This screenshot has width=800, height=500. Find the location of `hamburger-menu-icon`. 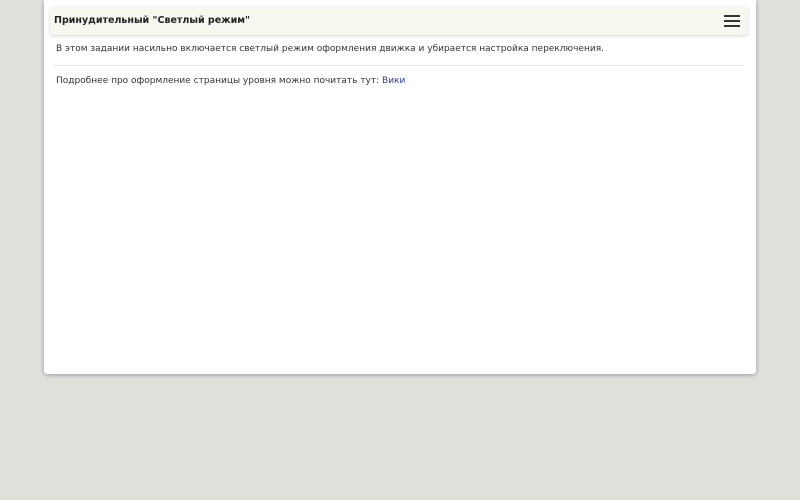

hamburger-menu-icon is located at coordinates (732, 21).